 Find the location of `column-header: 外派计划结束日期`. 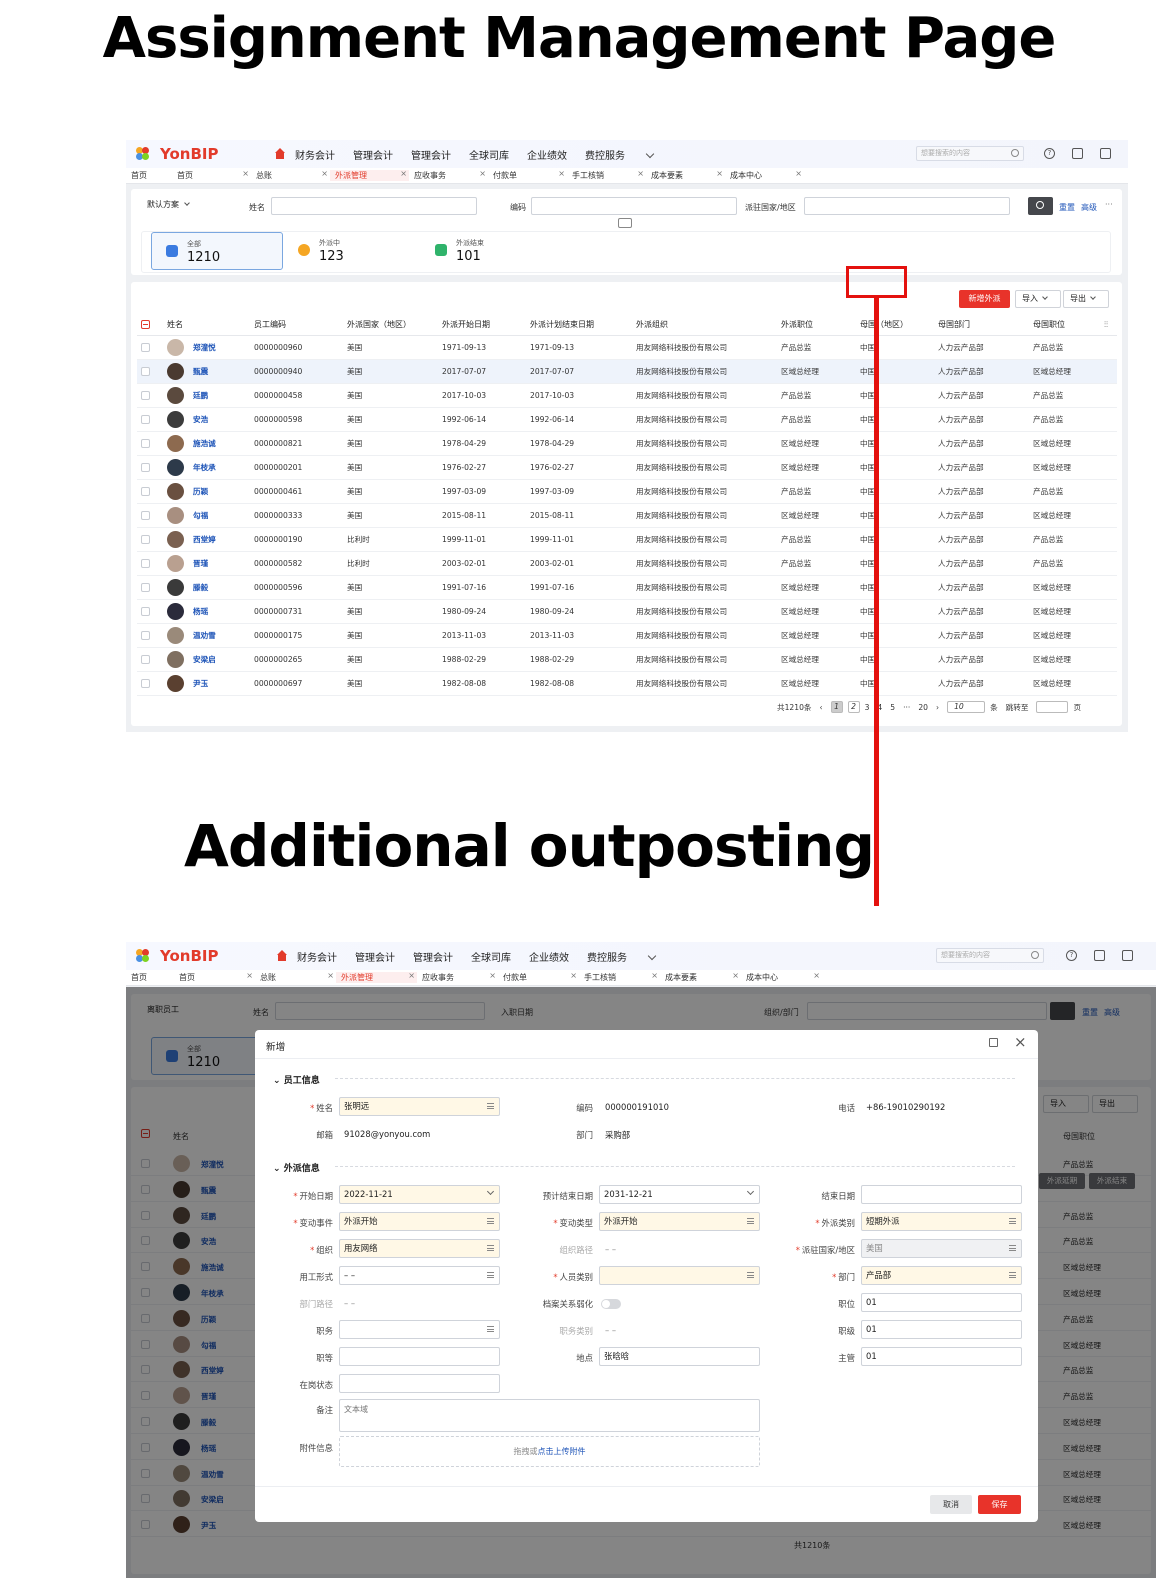

column-header: 外派计划结束日期 is located at coordinates (579, 325).